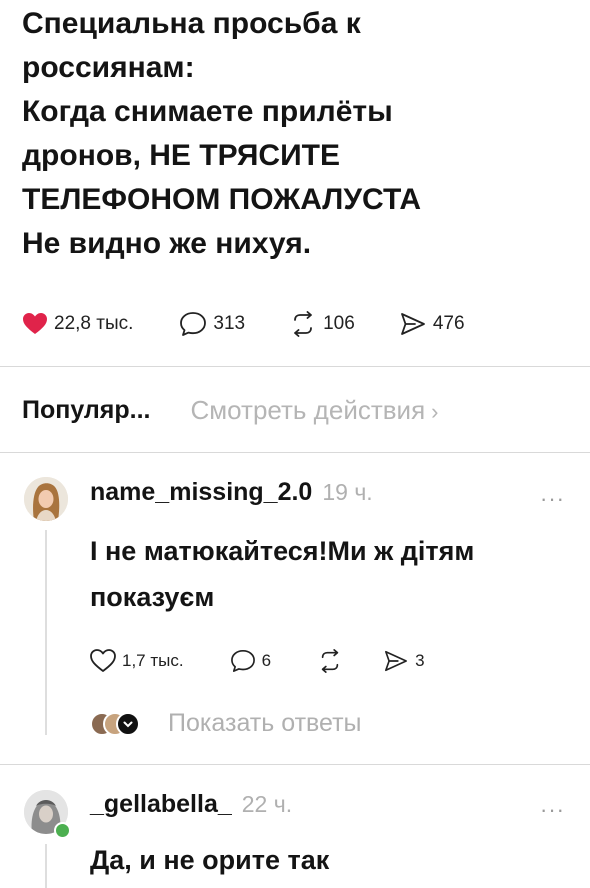 The image size is (590, 888). Describe the element at coordinates (308, 409) in the screenshot. I see `view-actions-label: Смотреть действия` at that location.